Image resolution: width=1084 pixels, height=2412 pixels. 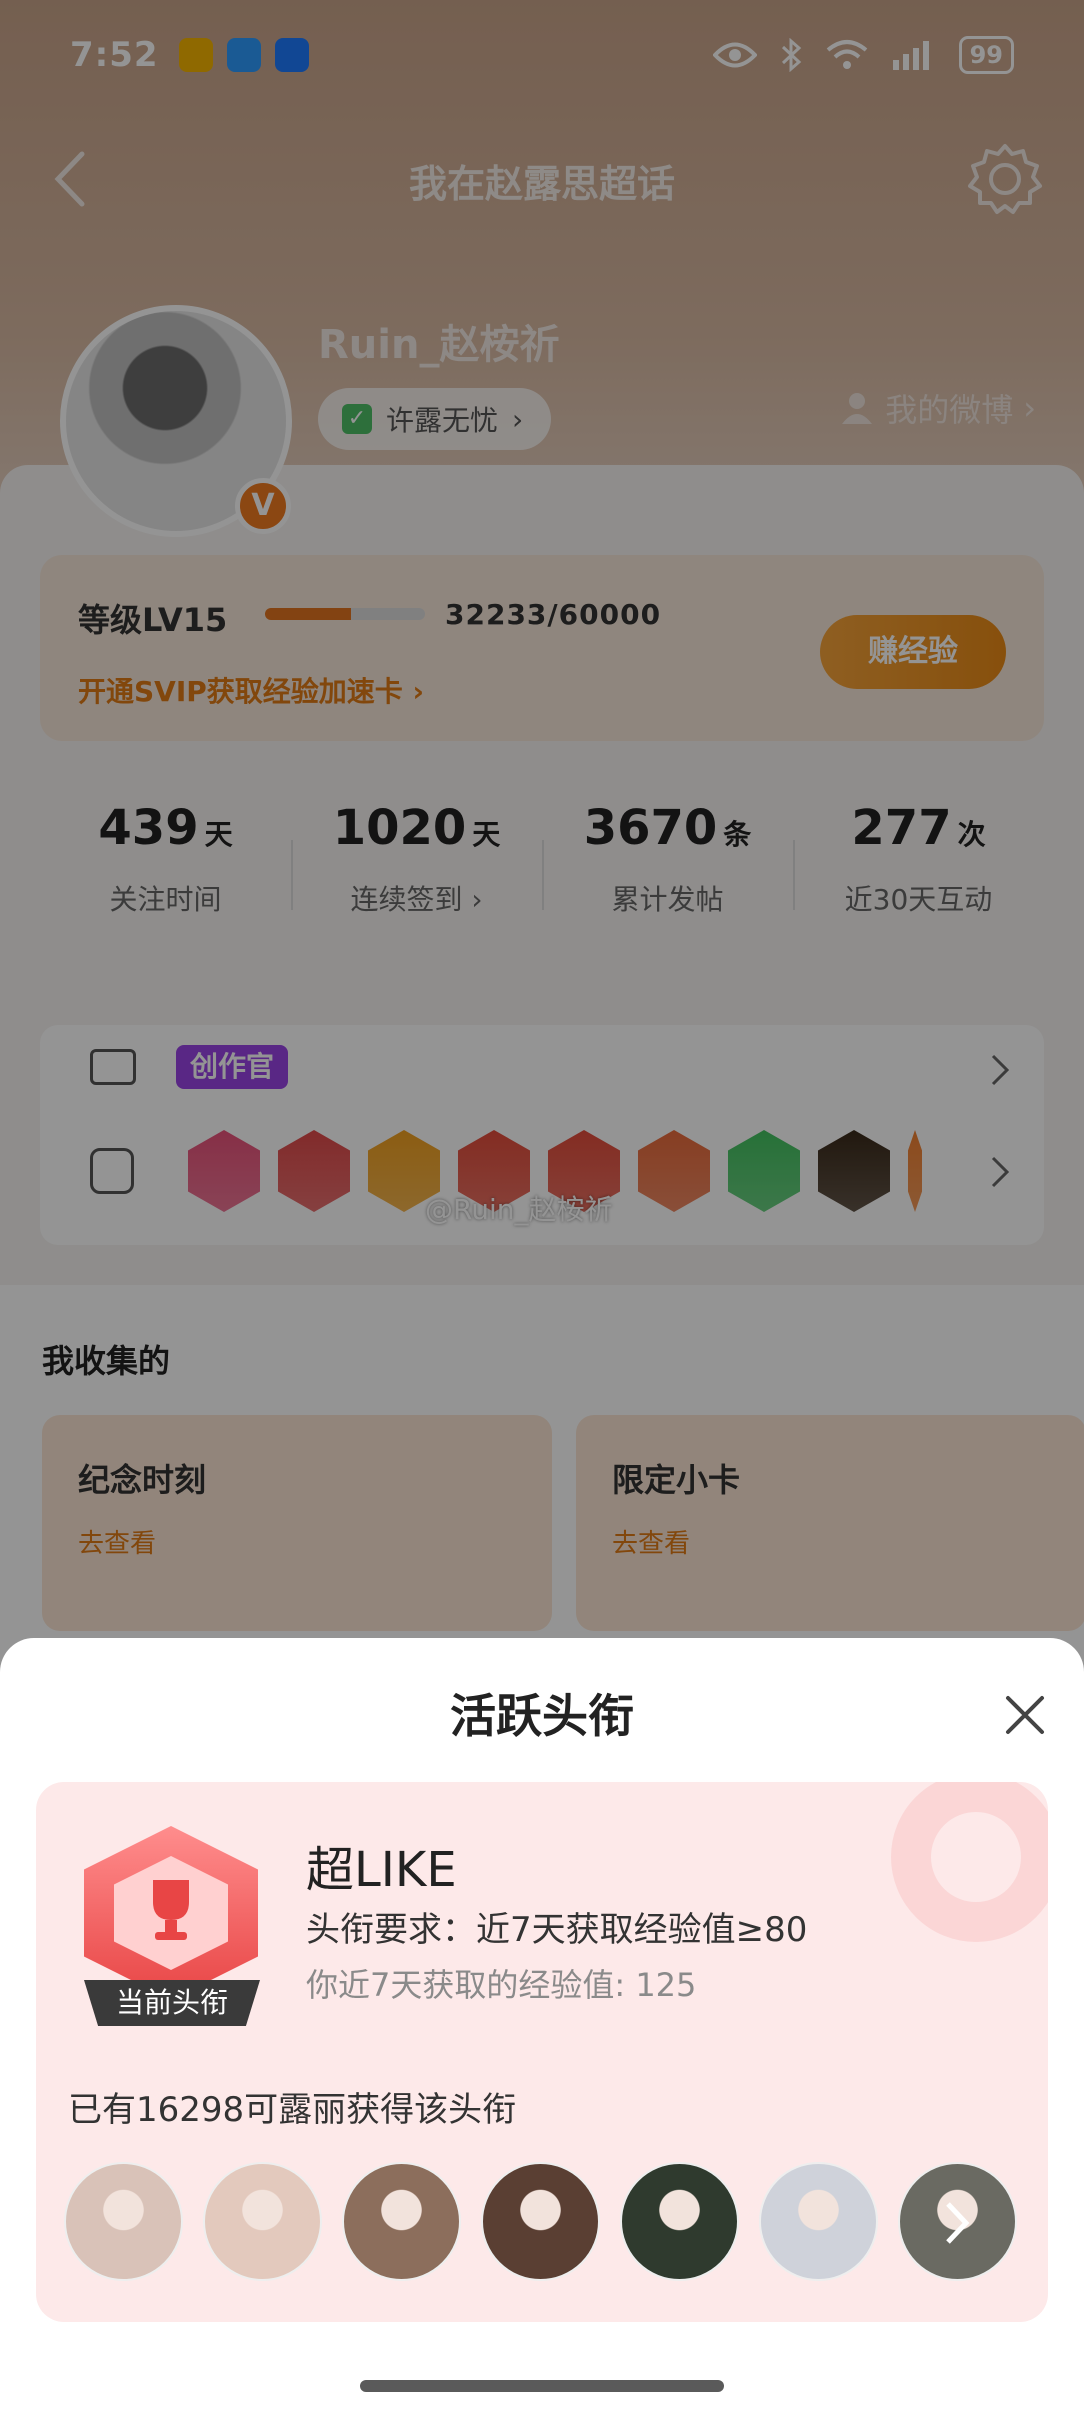 I want to click on decoration, so click(x=969, y=1862).